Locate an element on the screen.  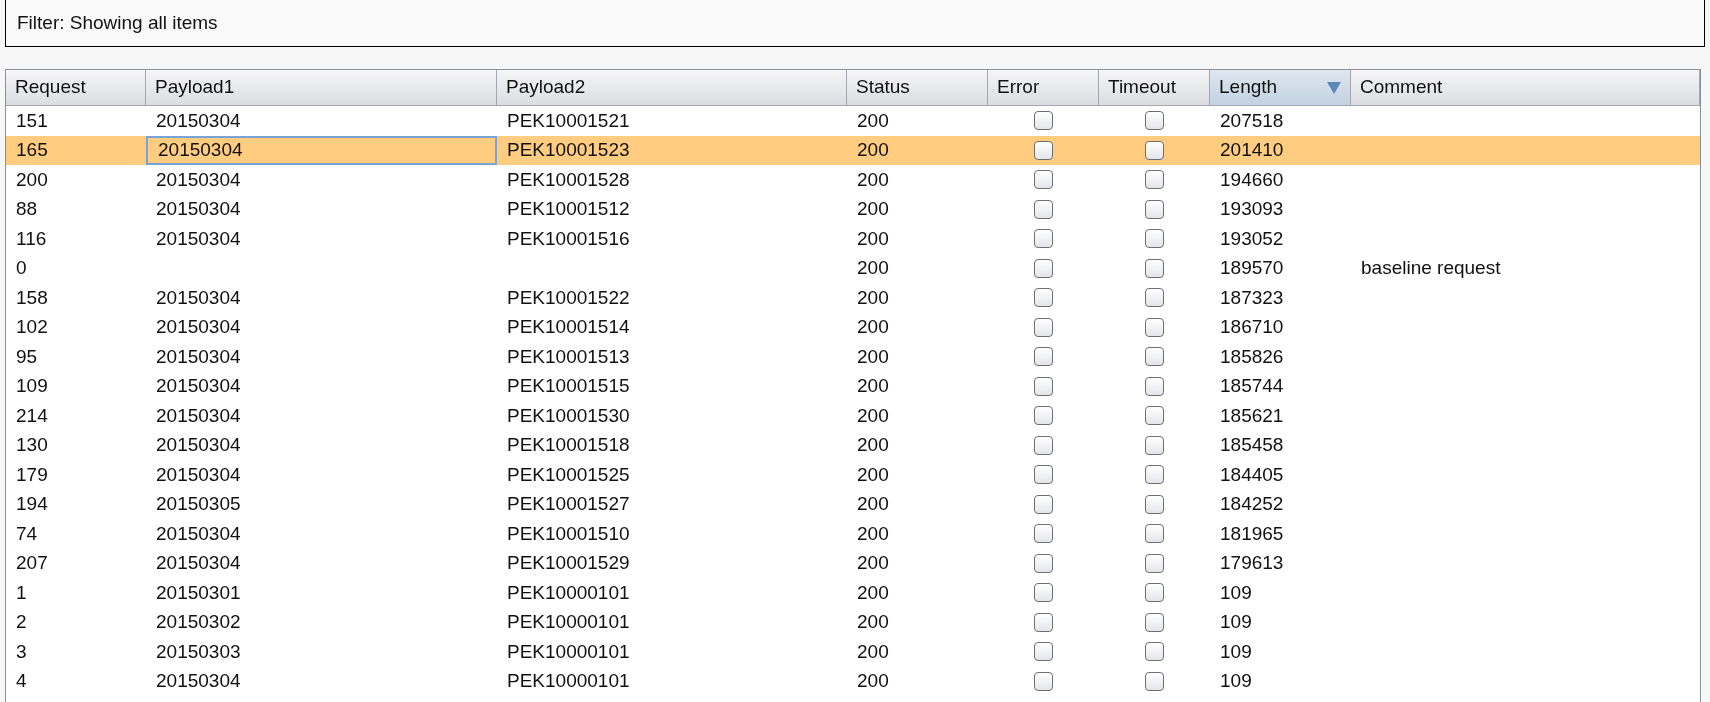
table-cell-text: 193093 is located at coordinates (1252, 209).